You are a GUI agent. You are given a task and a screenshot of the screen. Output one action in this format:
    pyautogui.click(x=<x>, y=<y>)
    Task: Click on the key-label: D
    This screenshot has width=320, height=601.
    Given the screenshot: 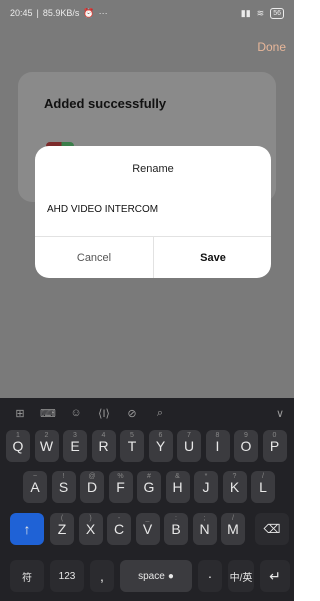 What is the action you would take?
    pyautogui.click(x=92, y=487)
    